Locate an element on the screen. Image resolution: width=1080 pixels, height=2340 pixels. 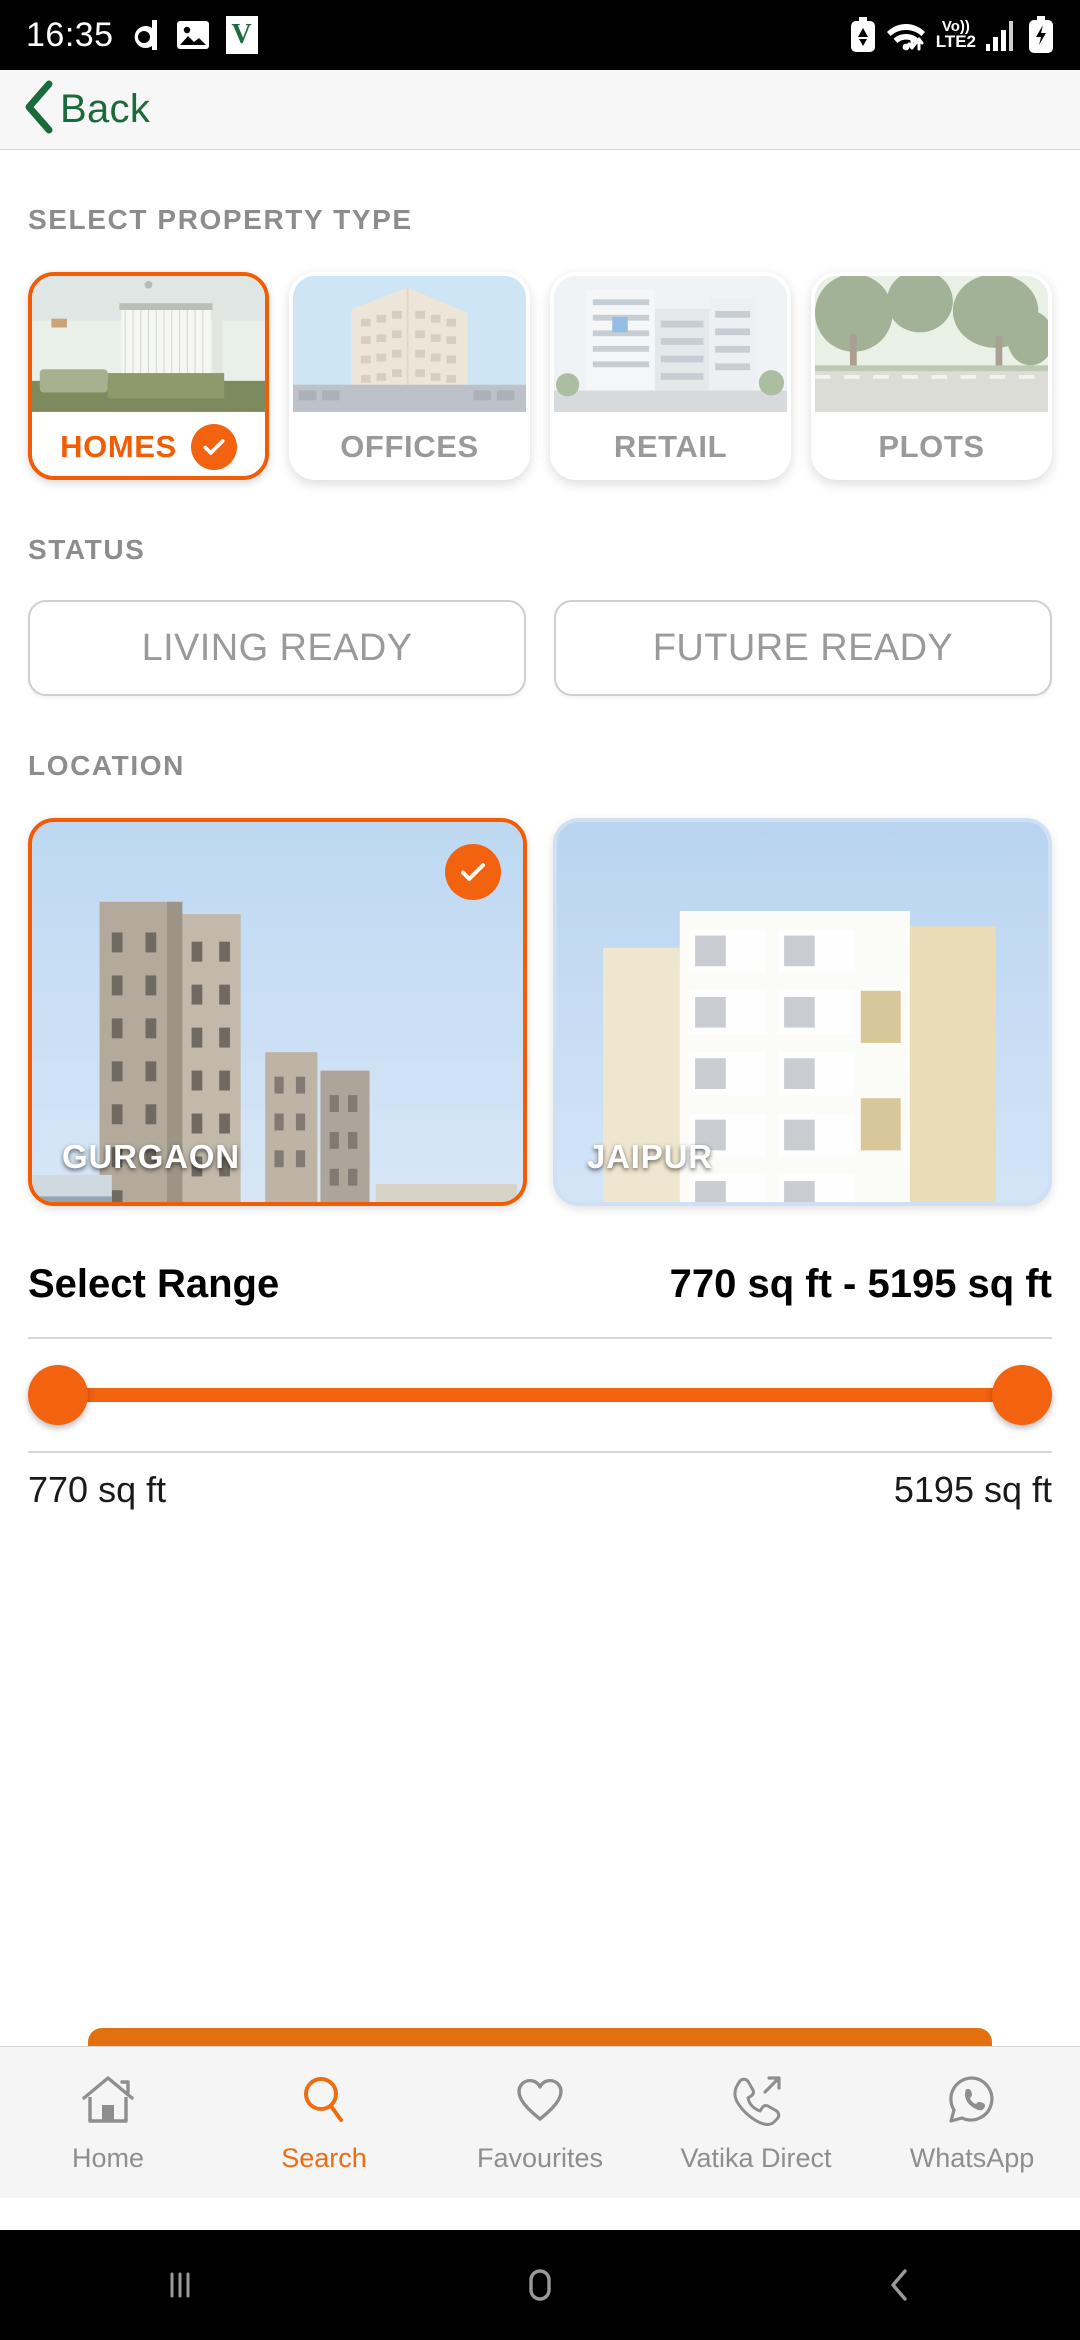
nav-label: WhatsApp is located at coordinates (972, 2157).